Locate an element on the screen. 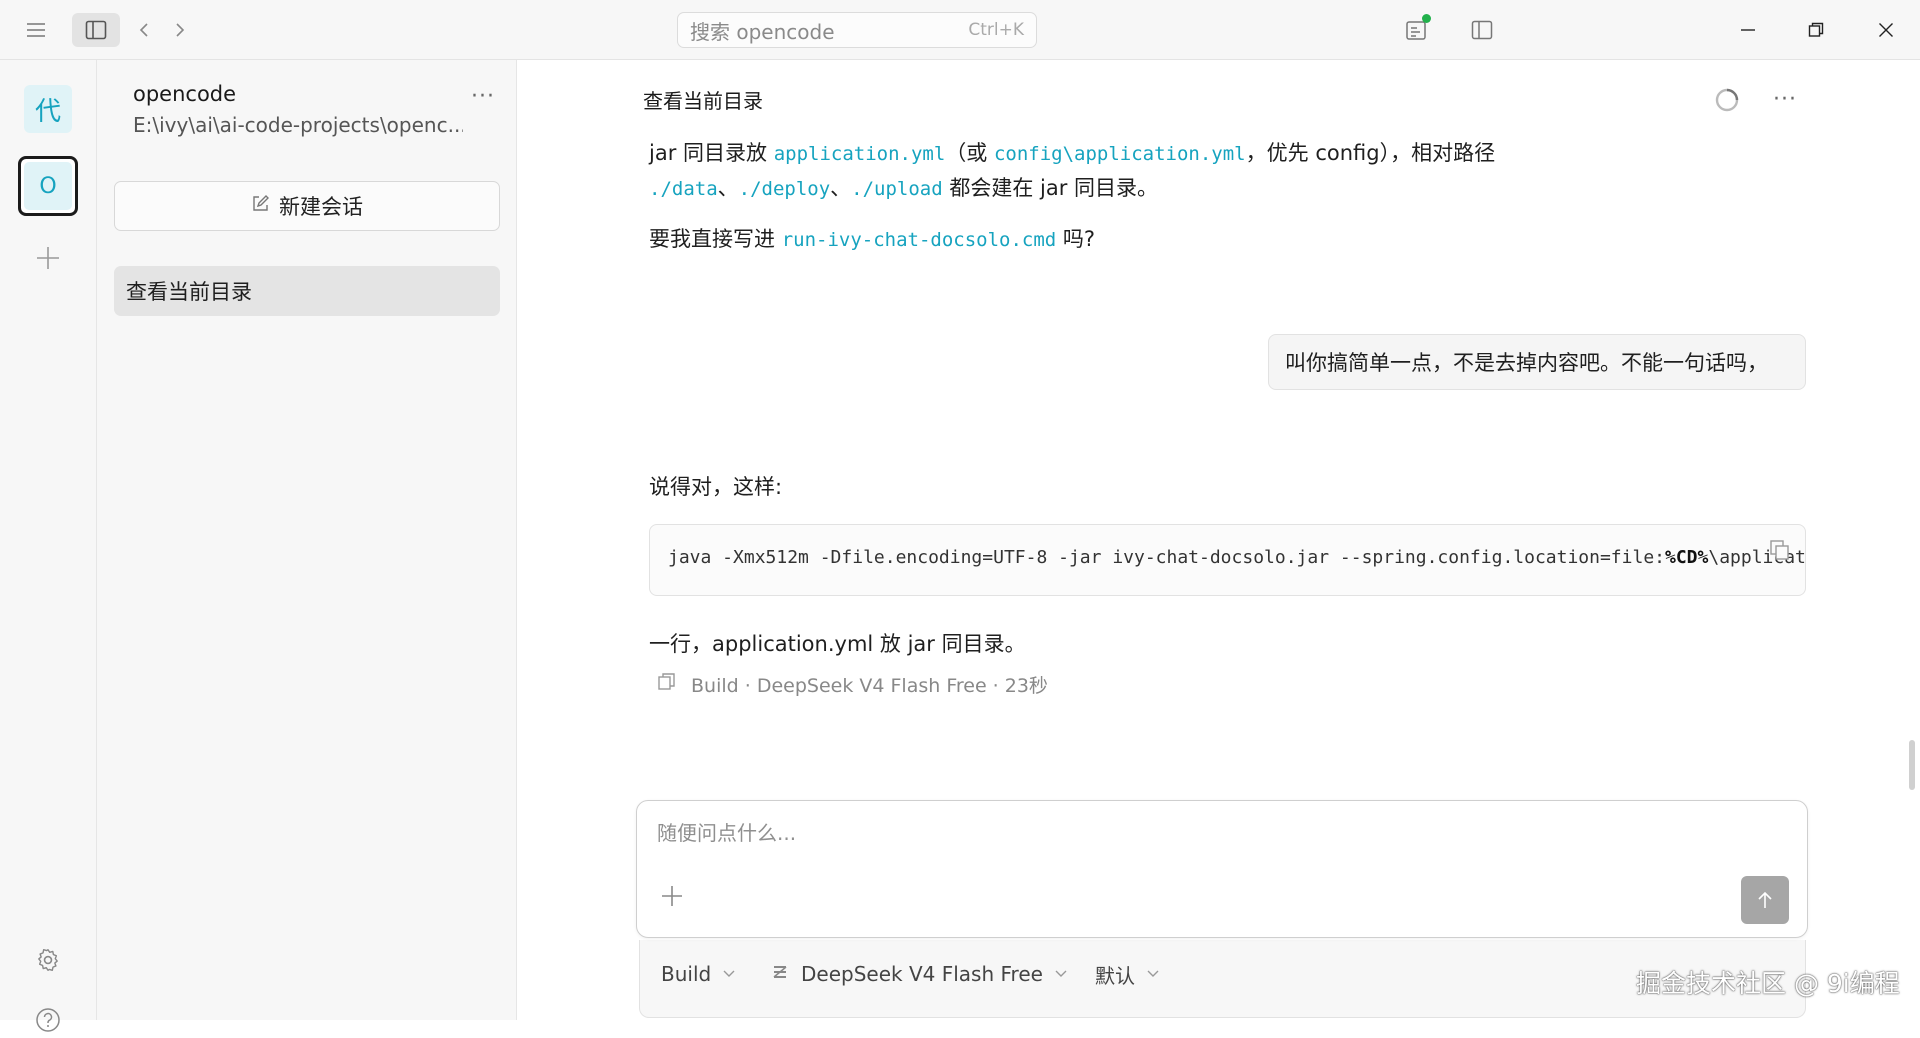 The image size is (1920, 1038). assistant-text-line: 要我直接写进 run-ivy-chat-docsolo.cmd 吗? is located at coordinates (872, 238).